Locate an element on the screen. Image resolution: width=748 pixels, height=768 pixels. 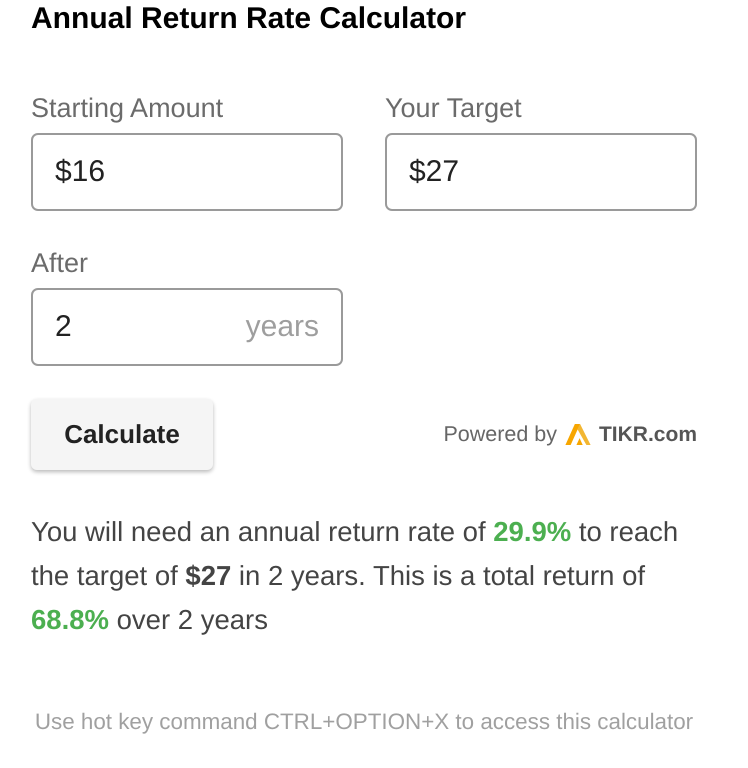
brand-name: TIKR.com is located at coordinates (647, 434).